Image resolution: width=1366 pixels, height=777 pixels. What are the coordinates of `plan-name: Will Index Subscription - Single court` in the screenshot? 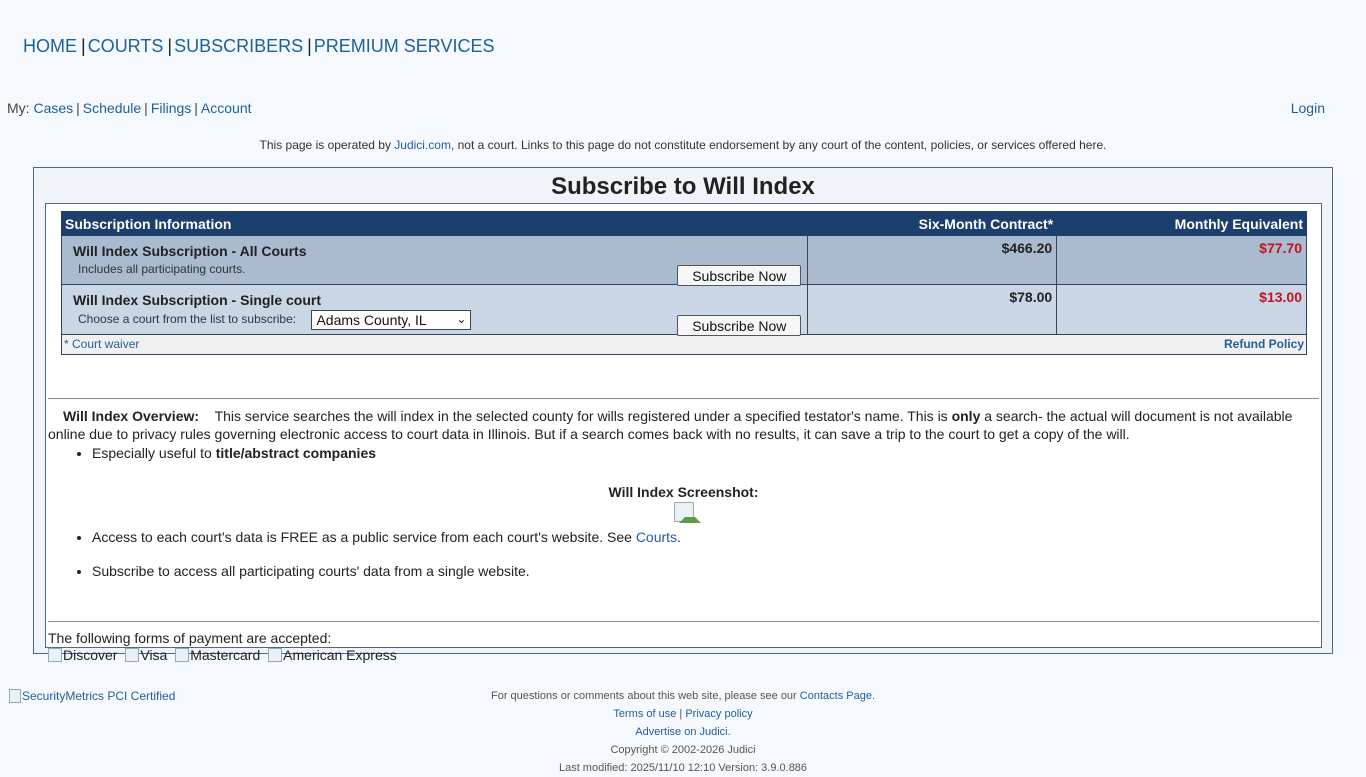 It's located at (197, 300).